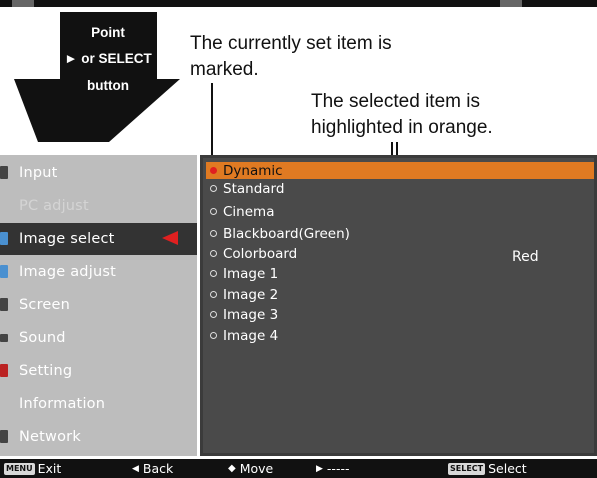 The width and height of the screenshot is (597, 478). I want to click on menu-item-label: Image adjust, so click(67, 272).